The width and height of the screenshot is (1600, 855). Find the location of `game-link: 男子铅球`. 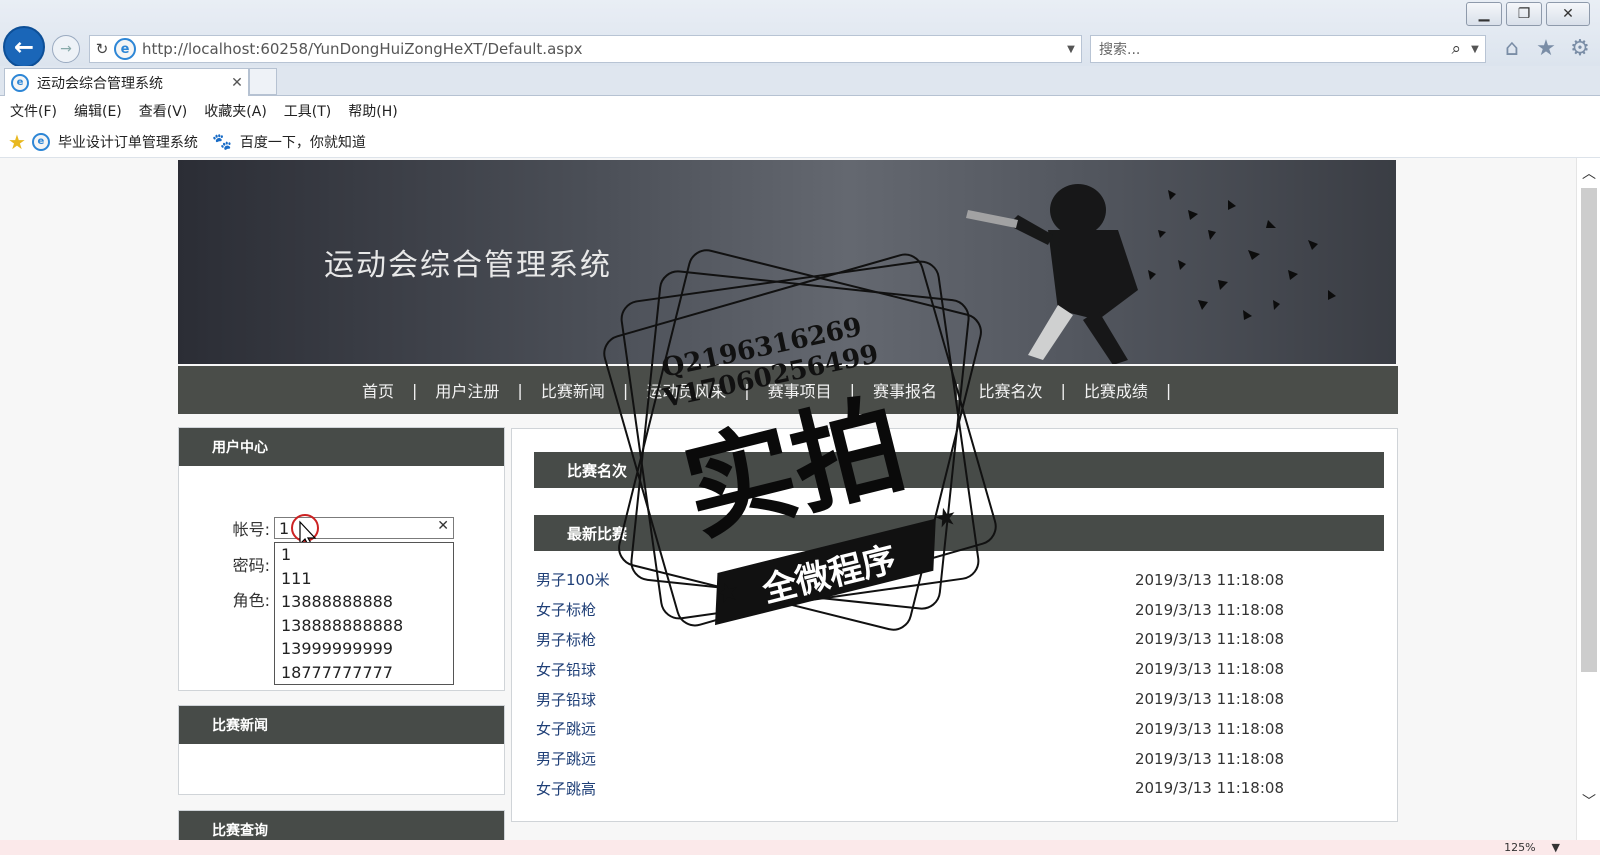

game-link: 男子铅球 is located at coordinates (566, 699).